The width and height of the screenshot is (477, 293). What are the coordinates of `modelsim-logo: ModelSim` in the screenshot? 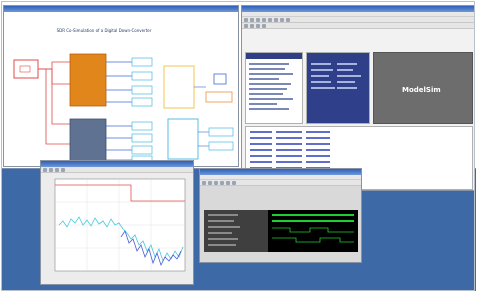 It's located at (421, 90).